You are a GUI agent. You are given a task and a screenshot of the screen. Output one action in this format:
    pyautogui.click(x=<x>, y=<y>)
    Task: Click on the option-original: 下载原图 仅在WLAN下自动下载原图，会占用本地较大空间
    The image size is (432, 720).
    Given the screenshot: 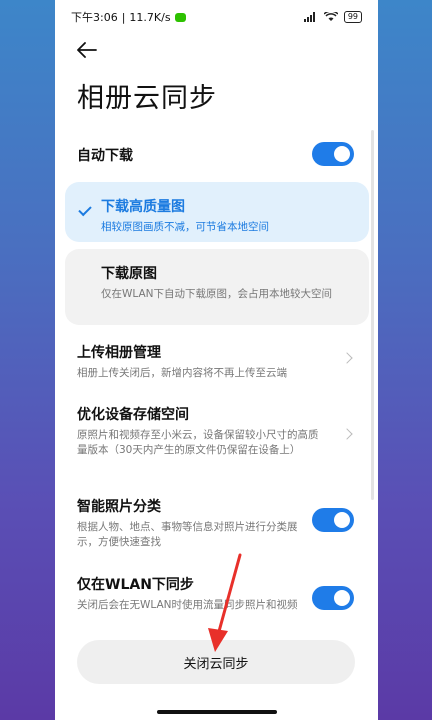 What is the action you would take?
    pyautogui.click(x=217, y=287)
    